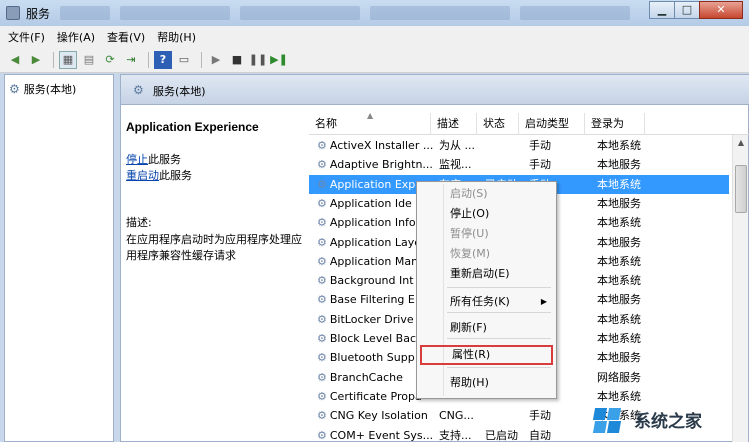  Describe the element at coordinates (741, 189) in the screenshot. I see `scrollbar-thumb` at that location.